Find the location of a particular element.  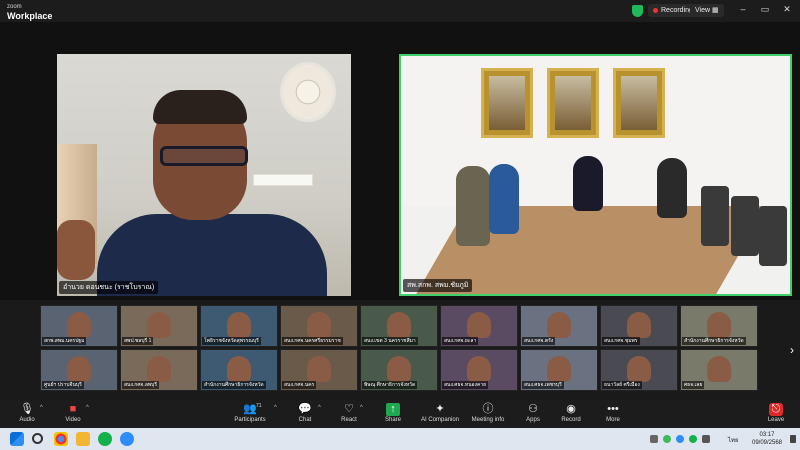

participant-name: สนง.เขต 3 นครราชสีมา is located at coordinates (390, 341).